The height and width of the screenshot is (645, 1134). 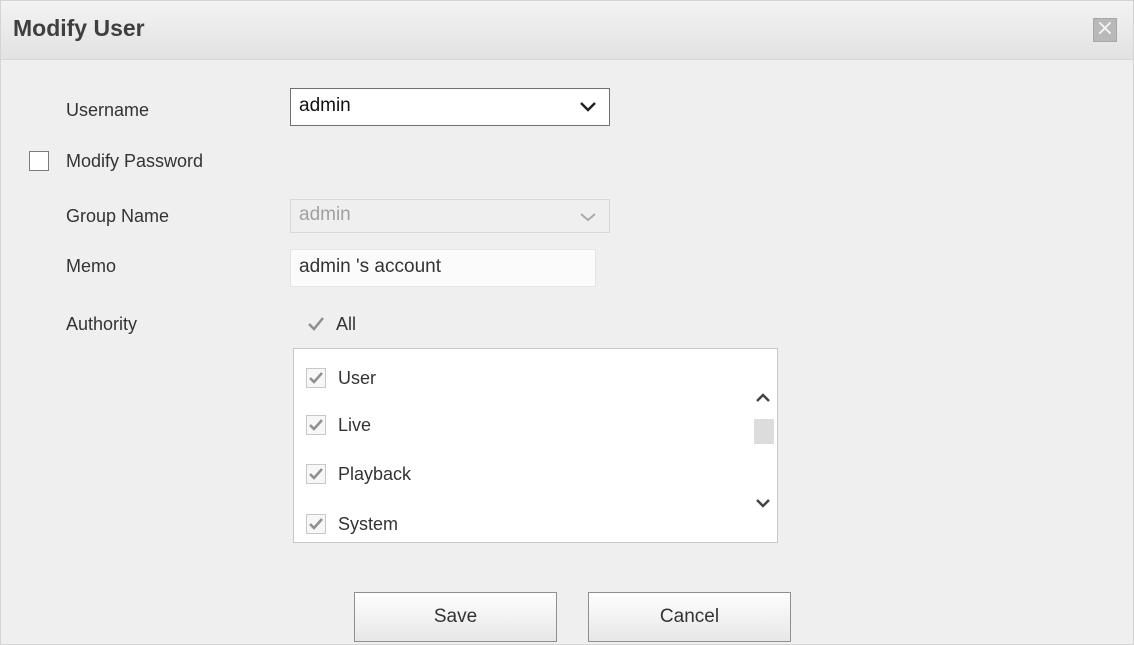 What do you see at coordinates (357, 378) in the screenshot?
I see `authority-item-label: User` at bounding box center [357, 378].